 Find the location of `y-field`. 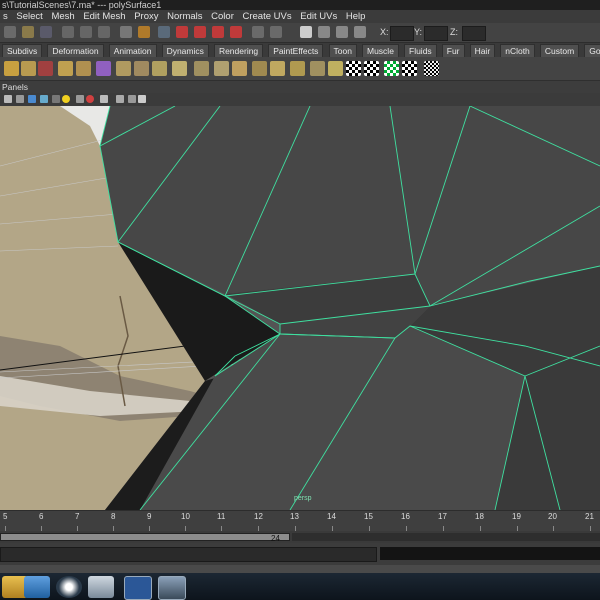

y-field is located at coordinates (436, 33).